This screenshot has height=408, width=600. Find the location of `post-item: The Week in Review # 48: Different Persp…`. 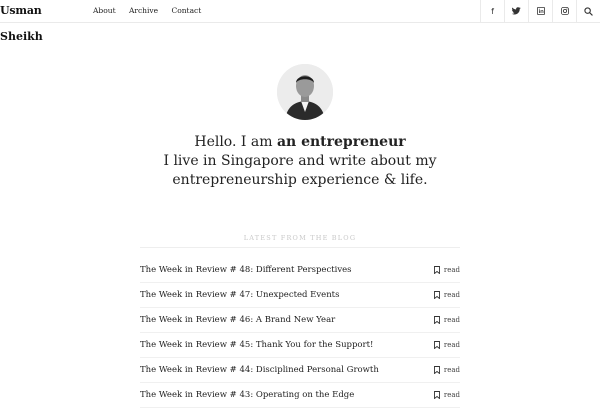

post-item: The Week in Review # 48: Different Persp… is located at coordinates (300, 270).